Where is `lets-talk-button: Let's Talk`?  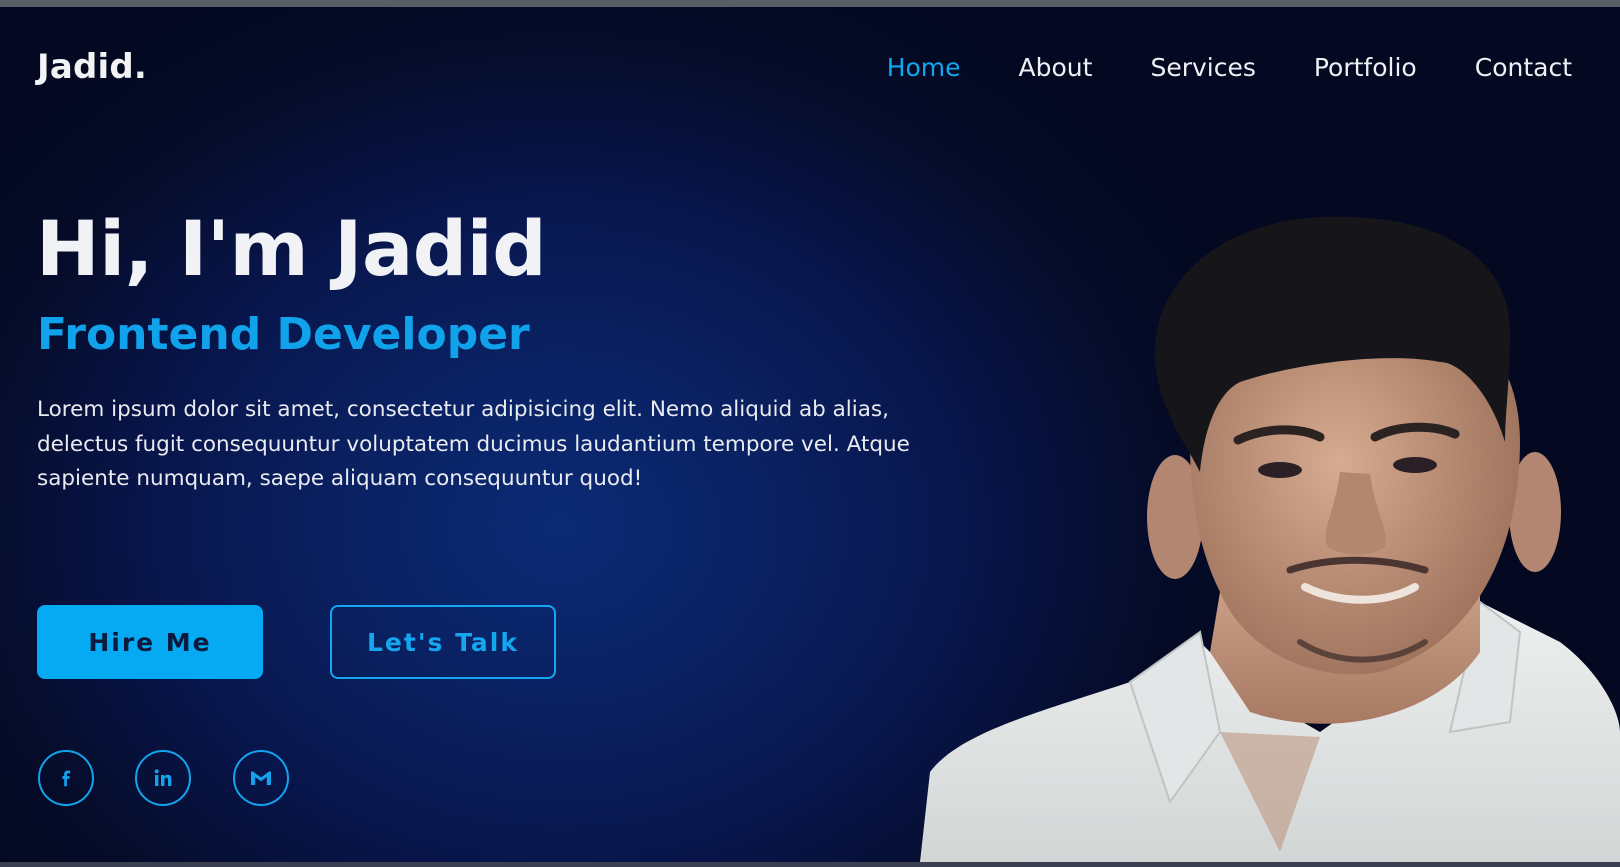
lets-talk-button: Let's Talk is located at coordinates (443, 642).